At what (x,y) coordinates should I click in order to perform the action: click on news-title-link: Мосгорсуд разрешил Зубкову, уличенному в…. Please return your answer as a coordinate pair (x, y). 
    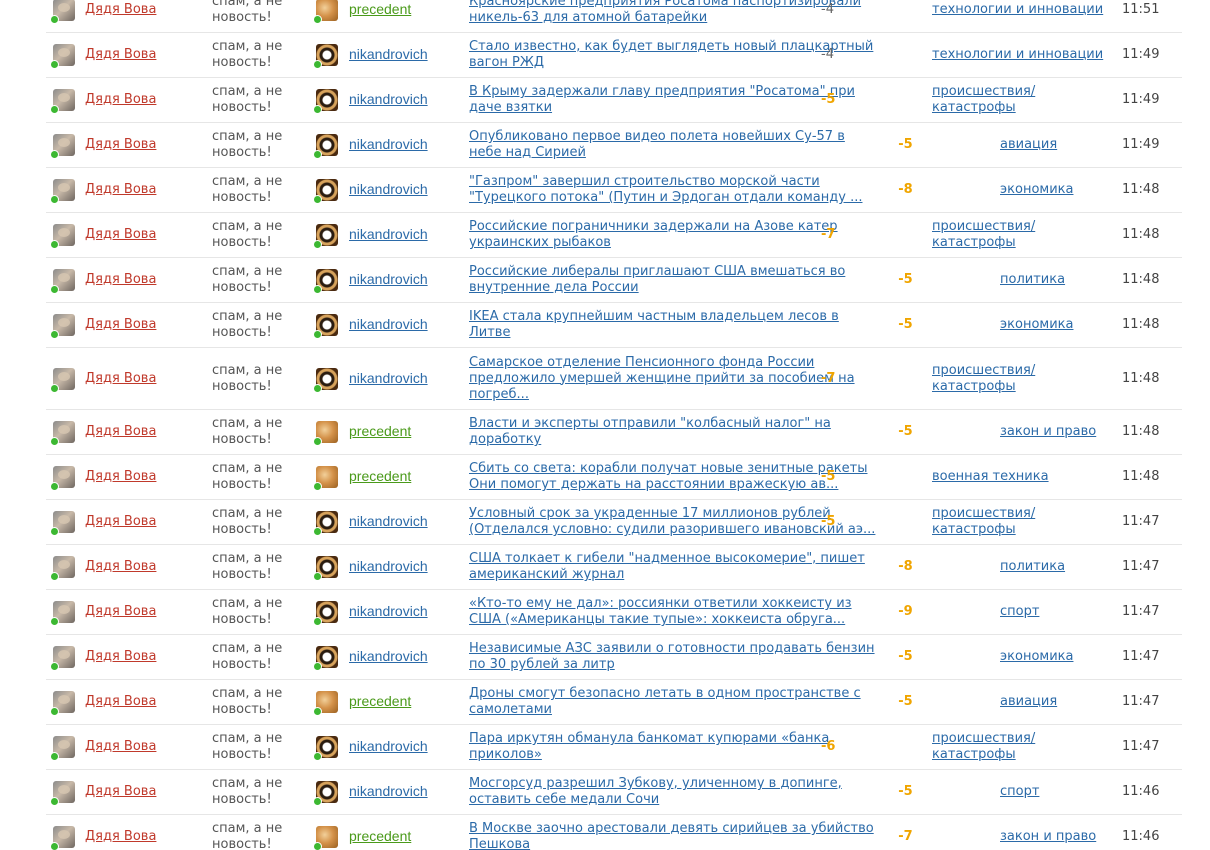
    Looking at the image, I should click on (655, 791).